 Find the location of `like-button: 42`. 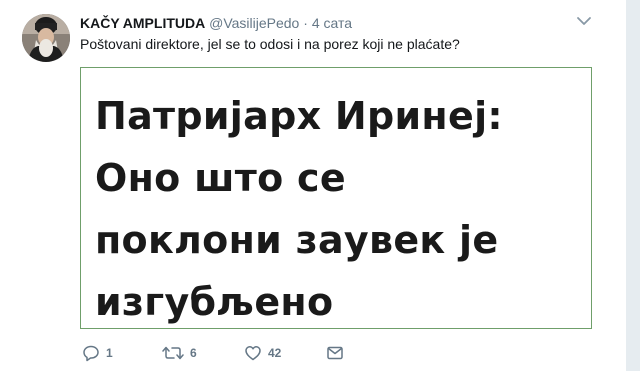

like-button: 42 is located at coordinates (262, 353).